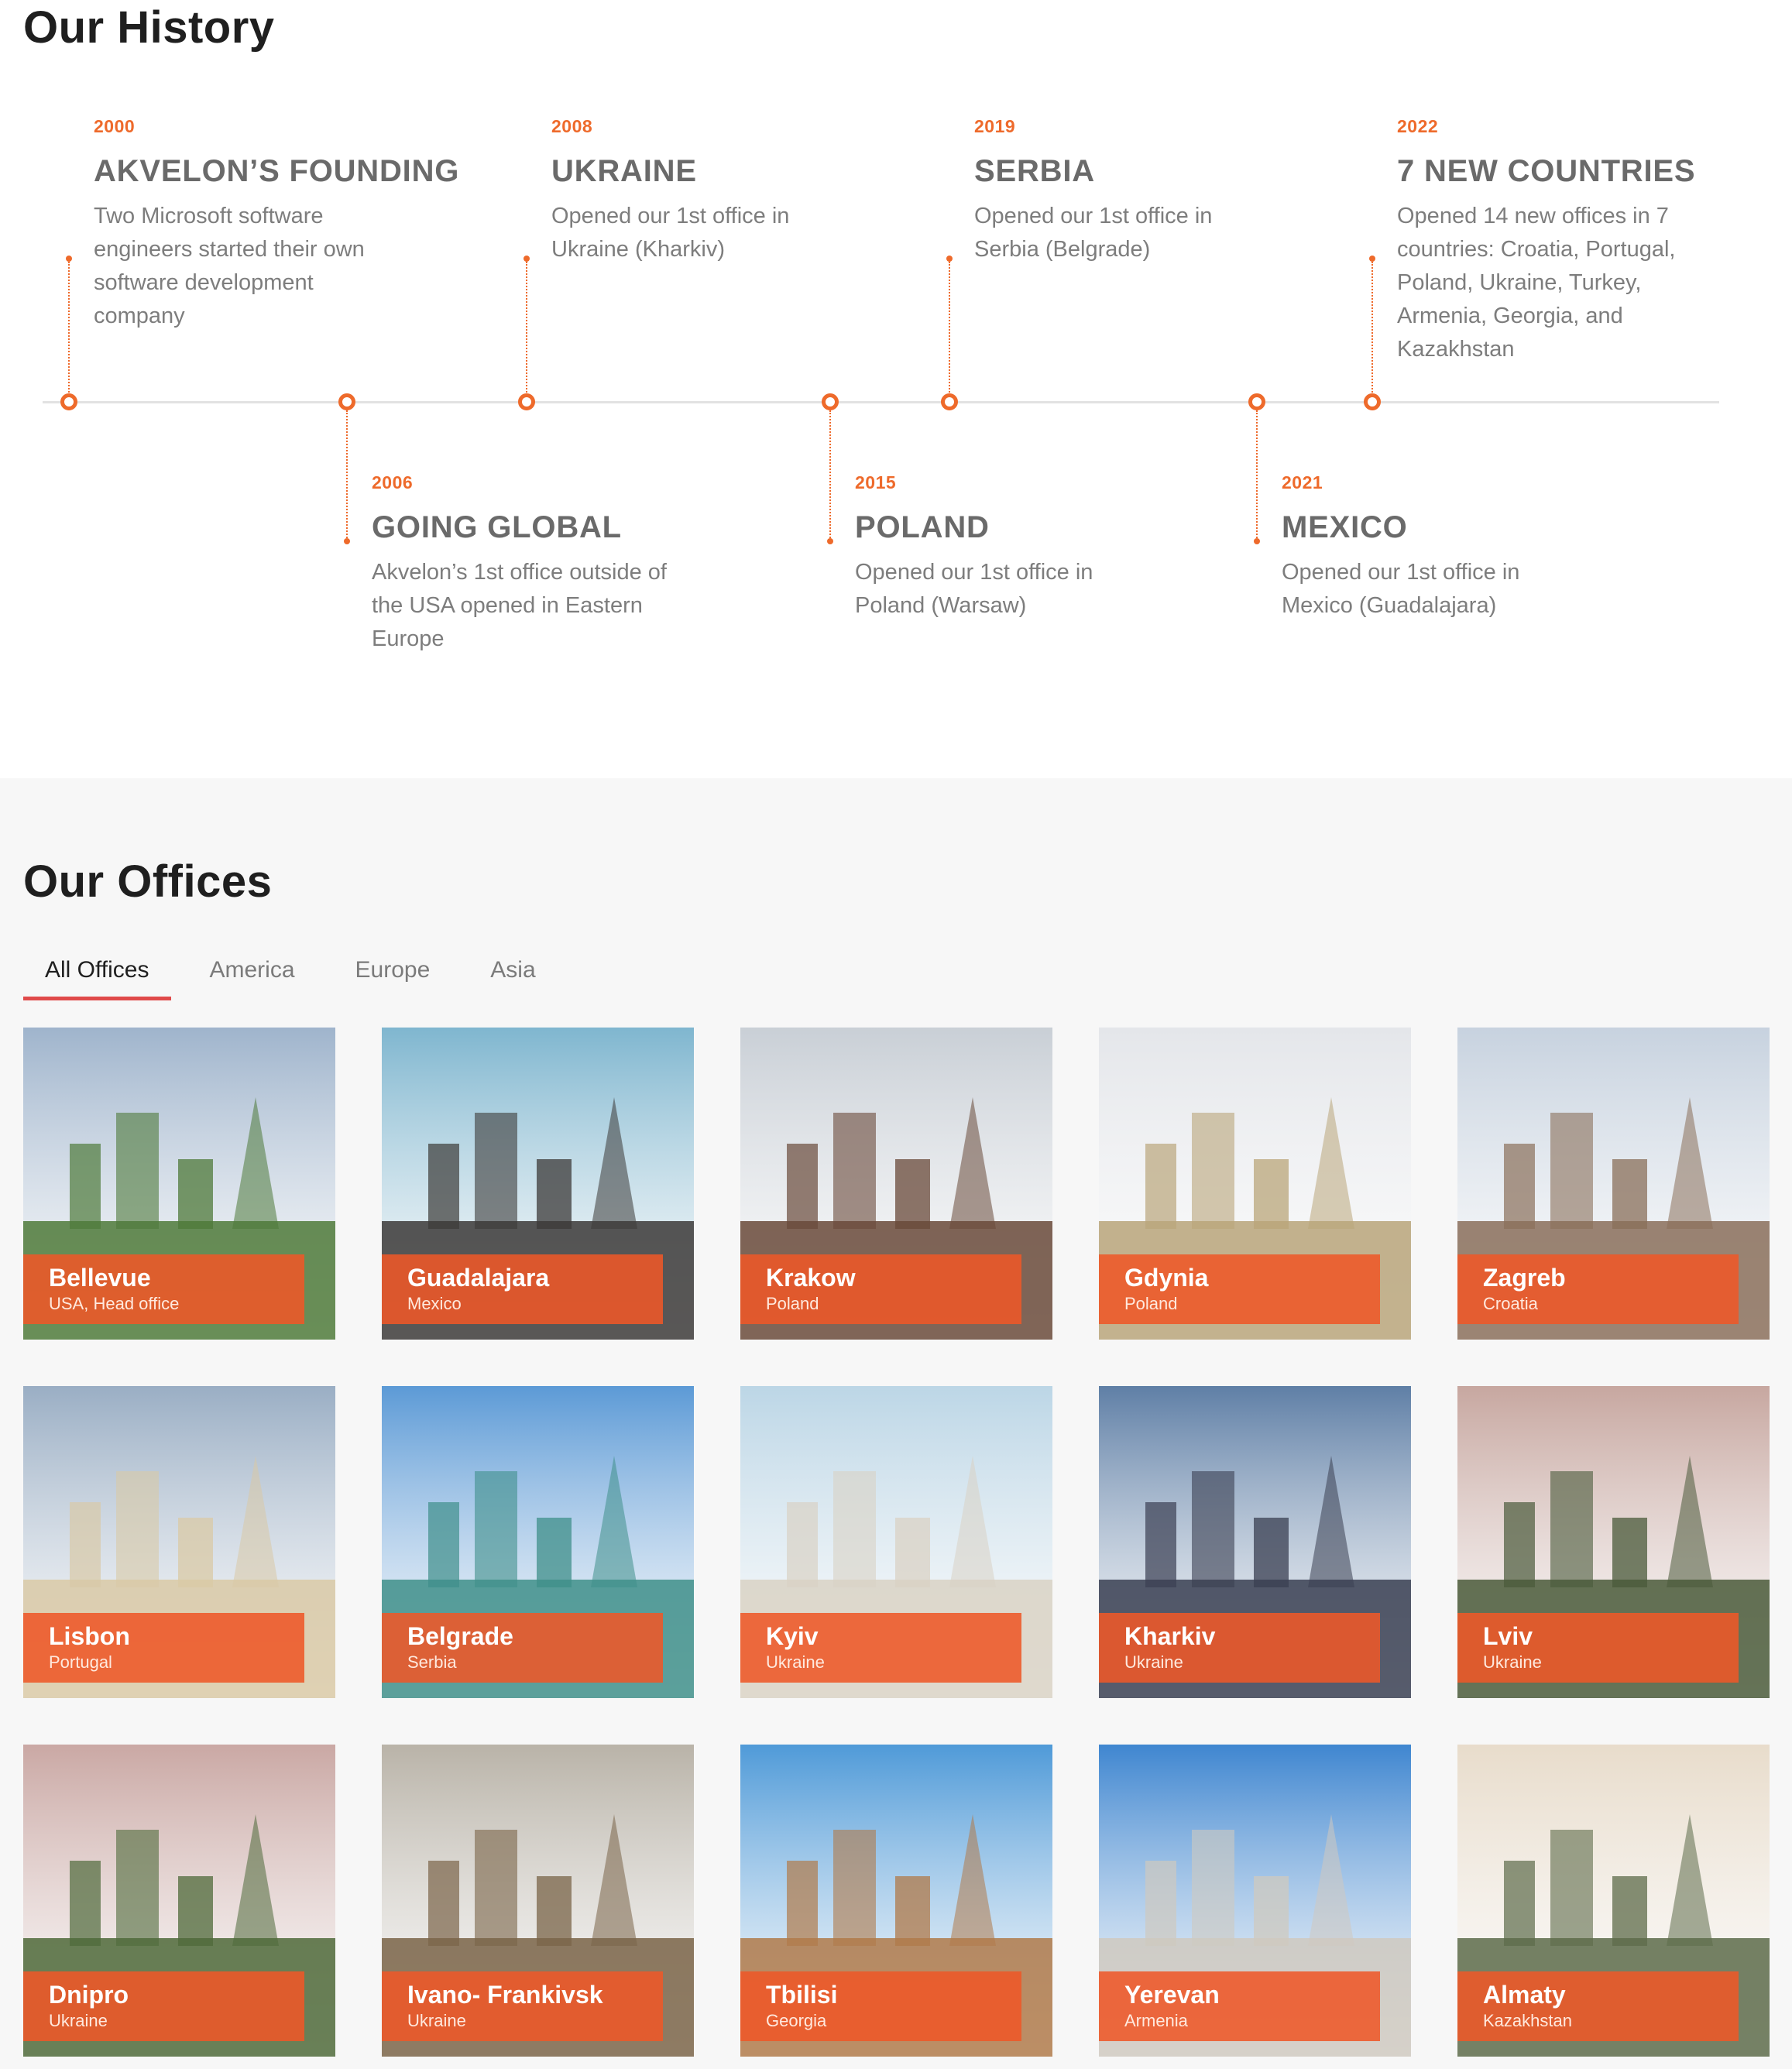  Describe the element at coordinates (811, 1278) in the screenshot. I see `office-city: Krakow` at that location.